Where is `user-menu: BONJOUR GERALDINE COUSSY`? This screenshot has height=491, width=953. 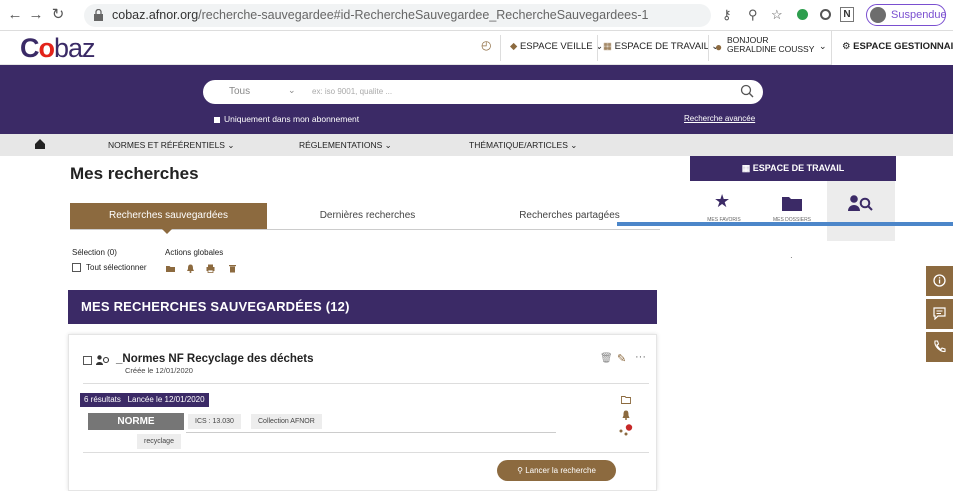 user-menu: BONJOUR GERALDINE COUSSY is located at coordinates (770, 45).